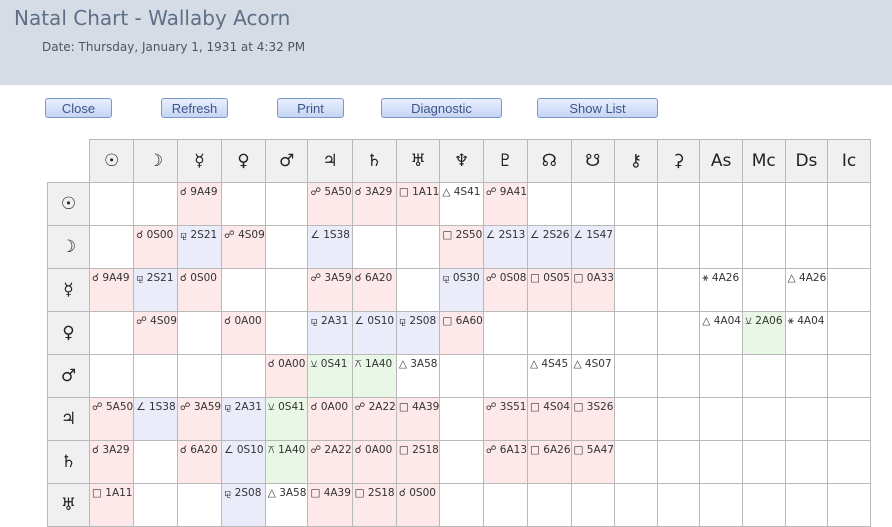  Describe the element at coordinates (549, 376) in the screenshot. I see `aspect-cell: △ 4S45` at that location.